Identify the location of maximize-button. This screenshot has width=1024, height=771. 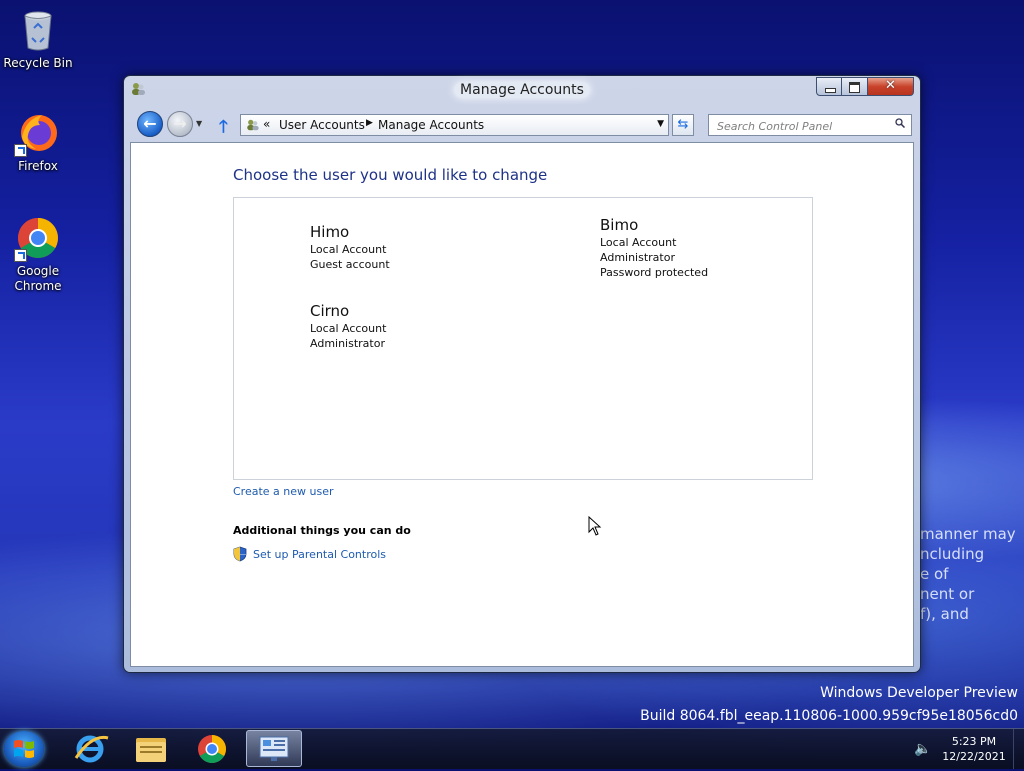
(855, 86).